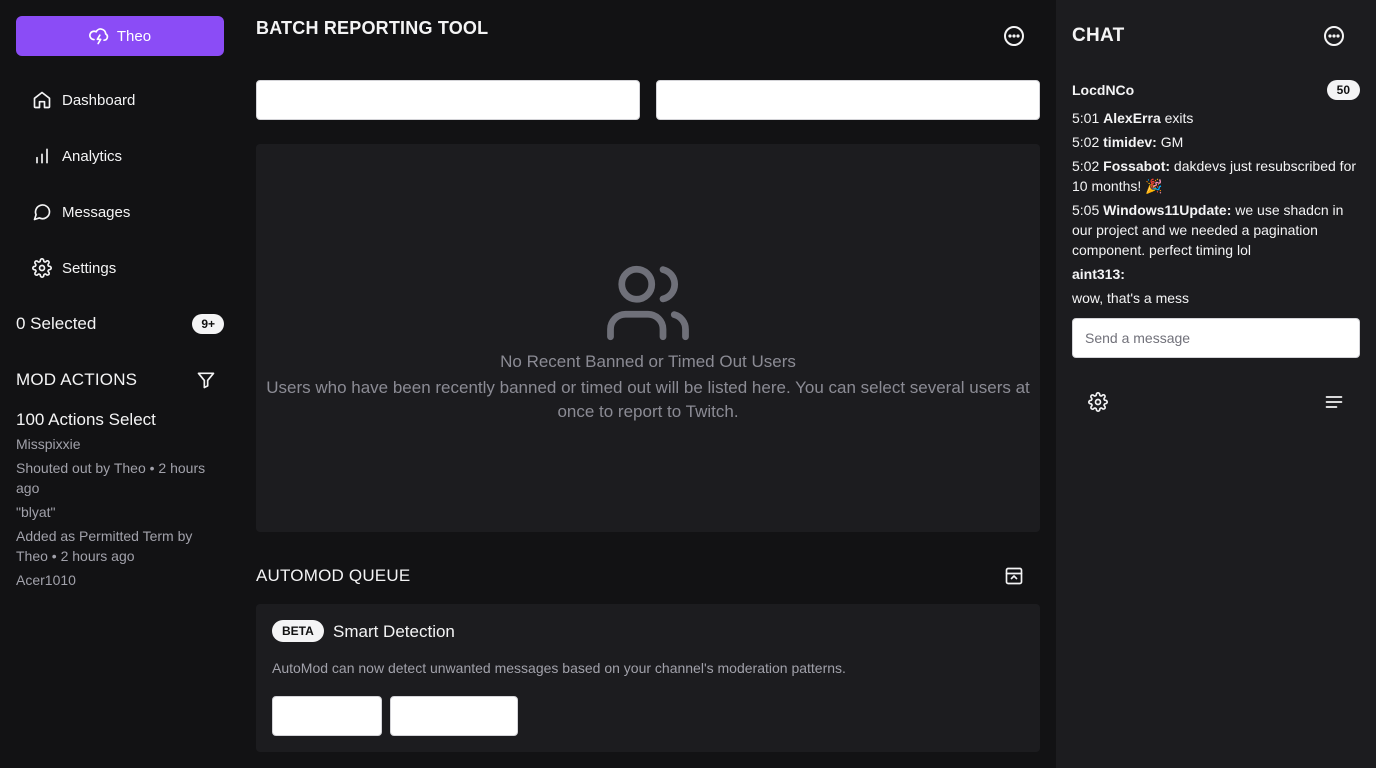 The width and height of the screenshot is (1376, 768). I want to click on selected-badge: 9+, so click(208, 324).